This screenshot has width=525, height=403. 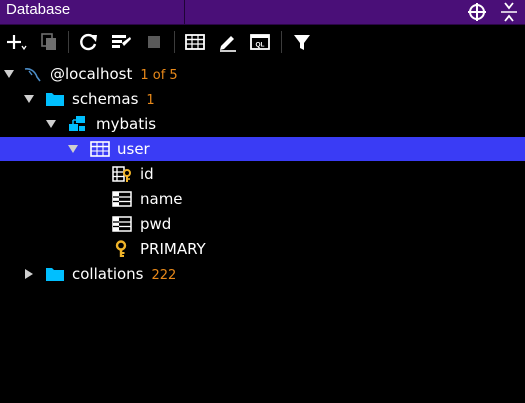 I want to click on tree-node-column-name: name, so click(x=262, y=199).